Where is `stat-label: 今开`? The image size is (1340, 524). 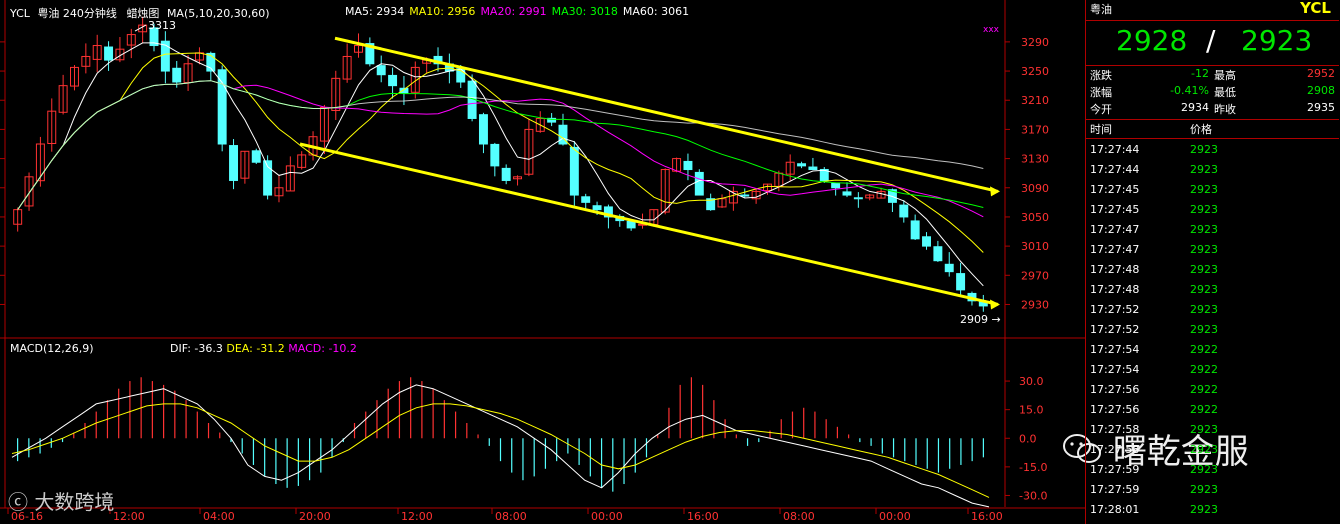
stat-label: 今开 is located at coordinates (1101, 109).